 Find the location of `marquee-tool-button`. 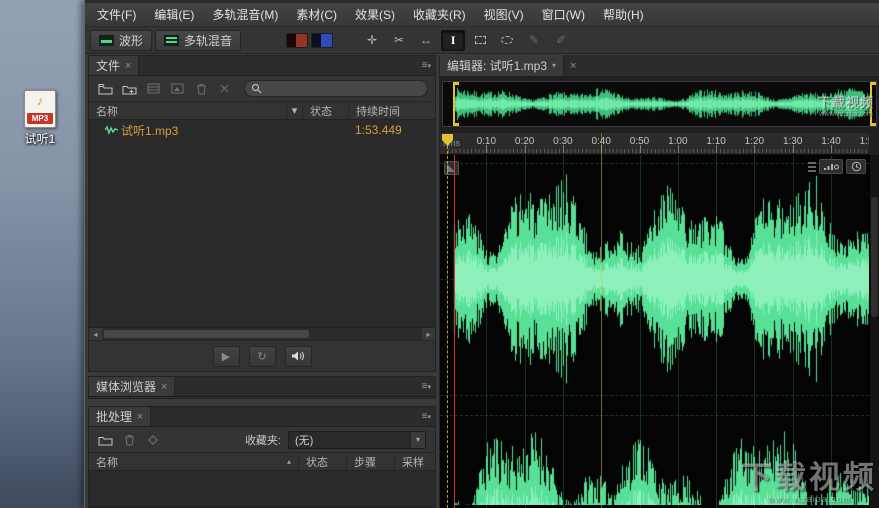

marquee-tool-button is located at coordinates (480, 40).